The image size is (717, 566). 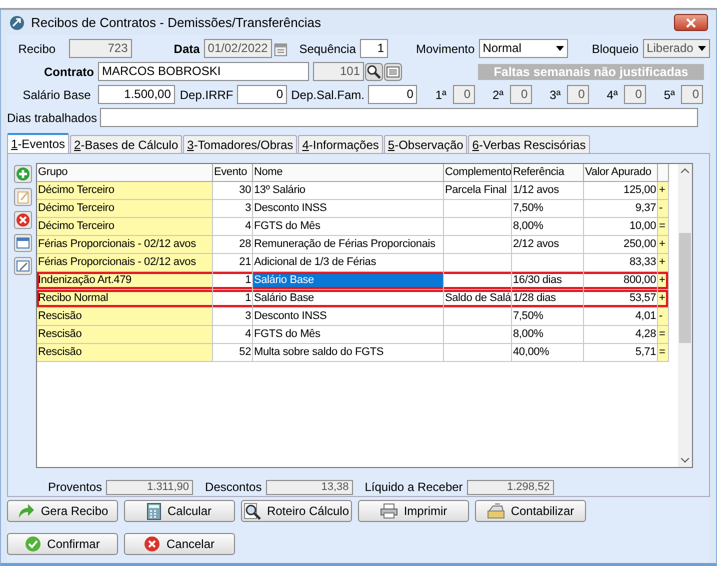 I want to click on total-field: 1.311,90, so click(x=150, y=487).